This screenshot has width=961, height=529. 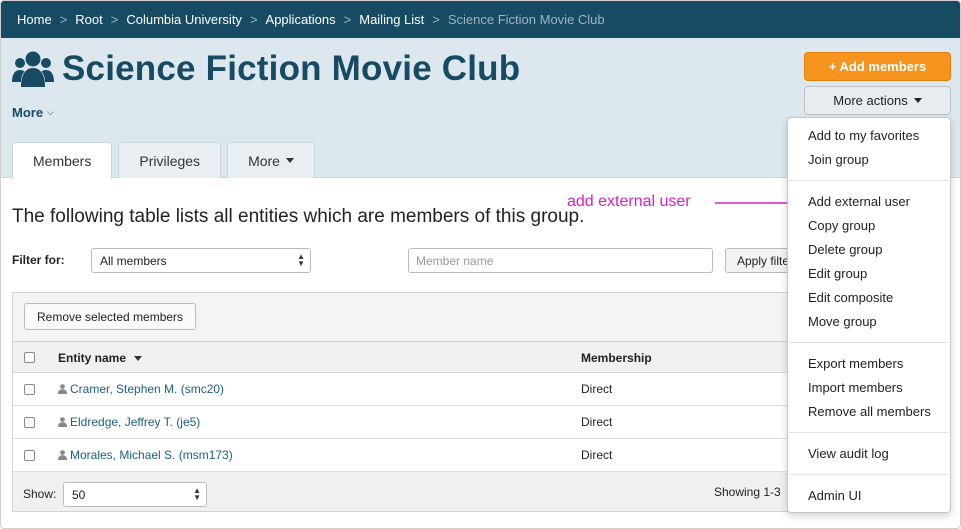 I want to click on entity-link: Morales, Michael S. (msm173), so click(x=145, y=455).